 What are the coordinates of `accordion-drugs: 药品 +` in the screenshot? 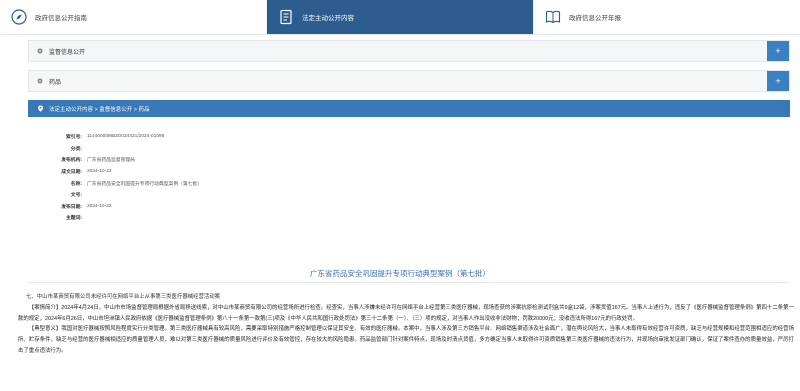 It's located at (409, 81).